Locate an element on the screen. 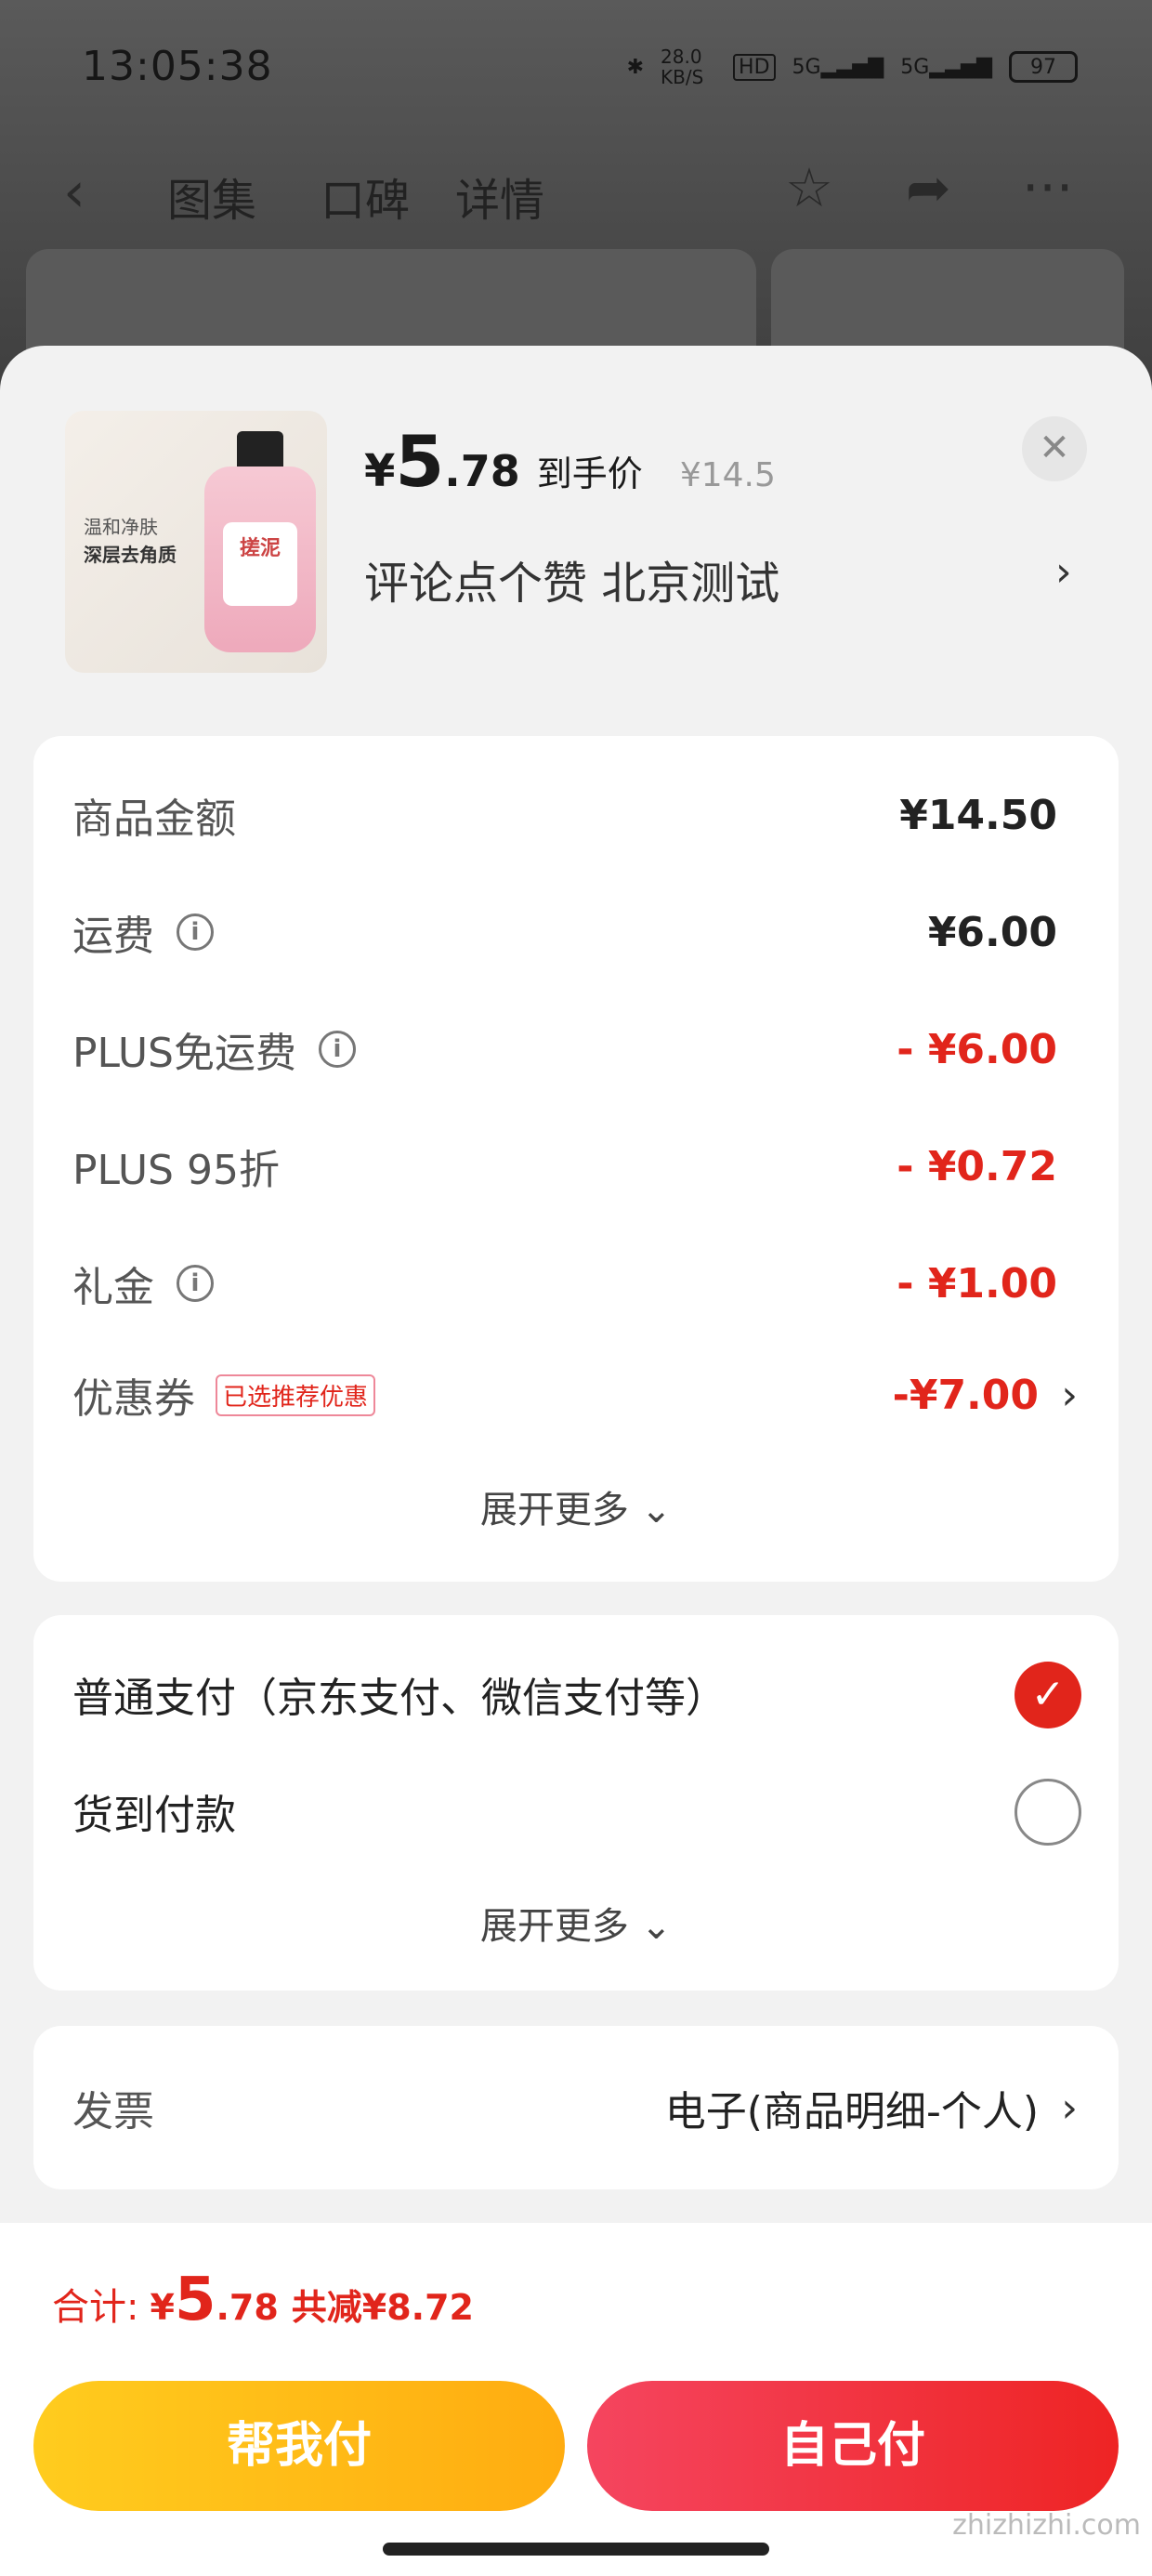  original-price: ¥14.5 is located at coordinates (727, 475).